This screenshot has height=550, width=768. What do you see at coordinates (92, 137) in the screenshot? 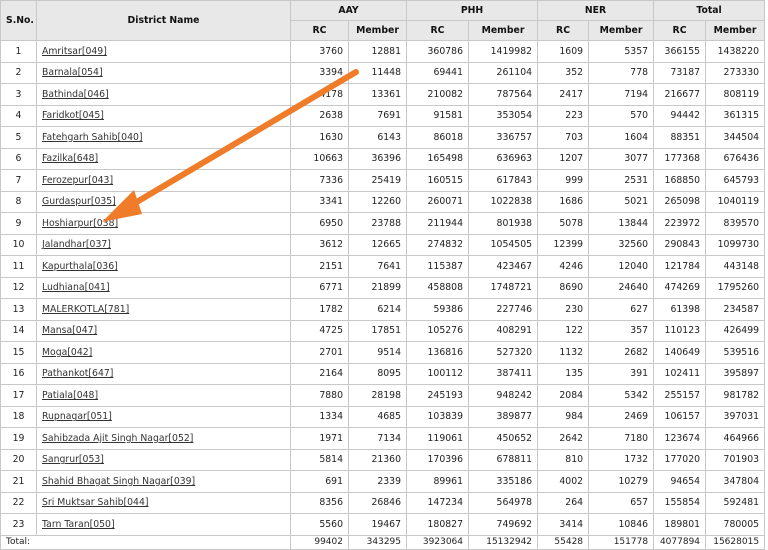
I see `district-link: Fatehgarh Sahib[040]` at bounding box center [92, 137].